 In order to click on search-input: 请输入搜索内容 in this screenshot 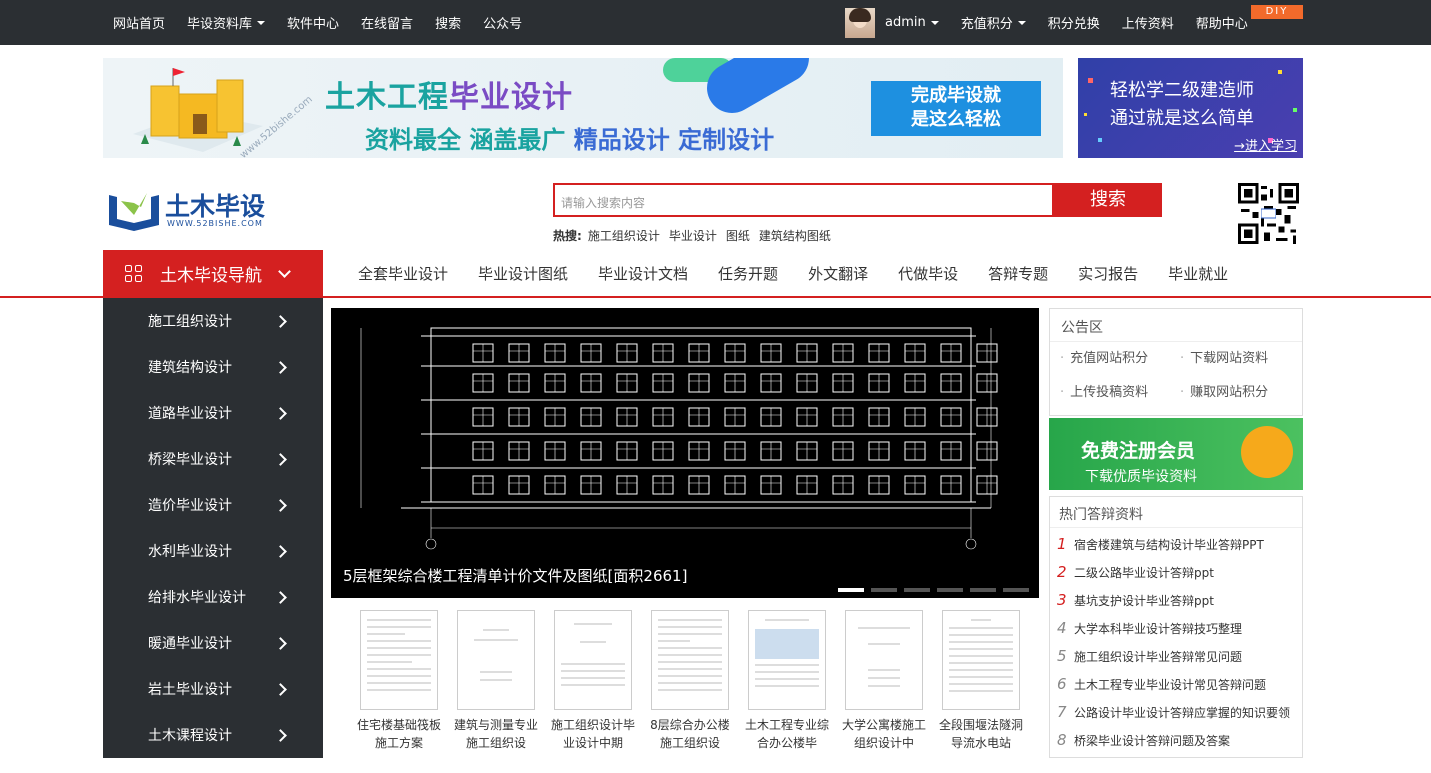, I will do `click(803, 200)`.